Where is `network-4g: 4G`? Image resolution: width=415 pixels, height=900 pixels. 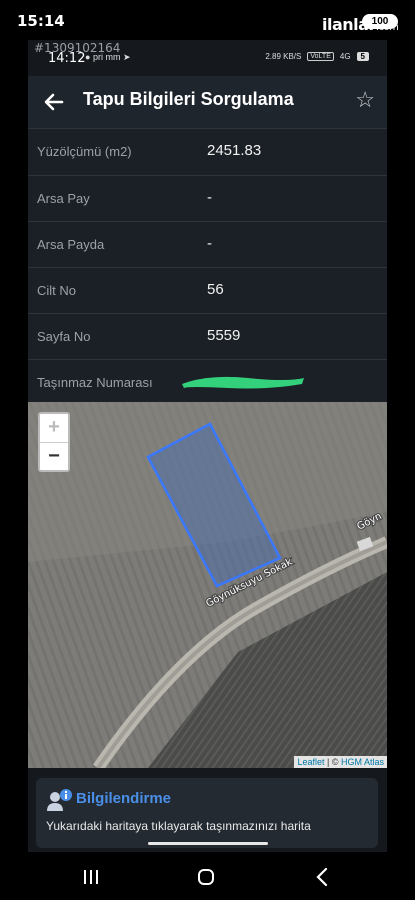
network-4g: 4G is located at coordinates (345, 56).